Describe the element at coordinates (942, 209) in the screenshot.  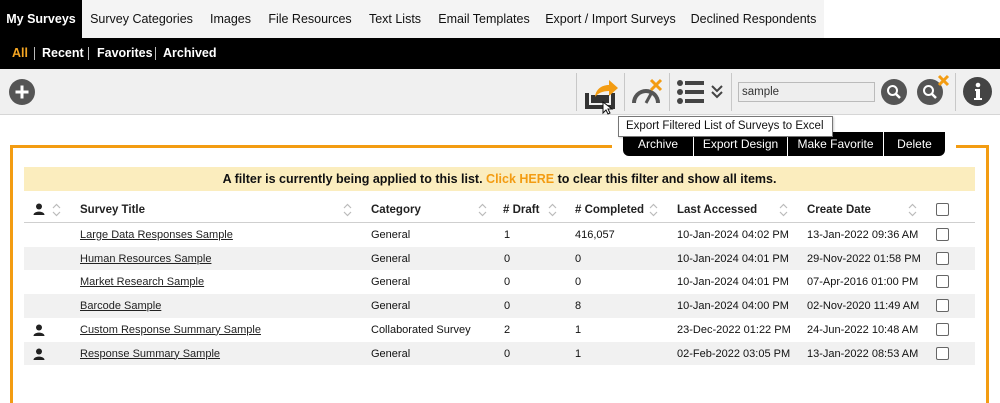
I see `select-all-checkbox` at that location.